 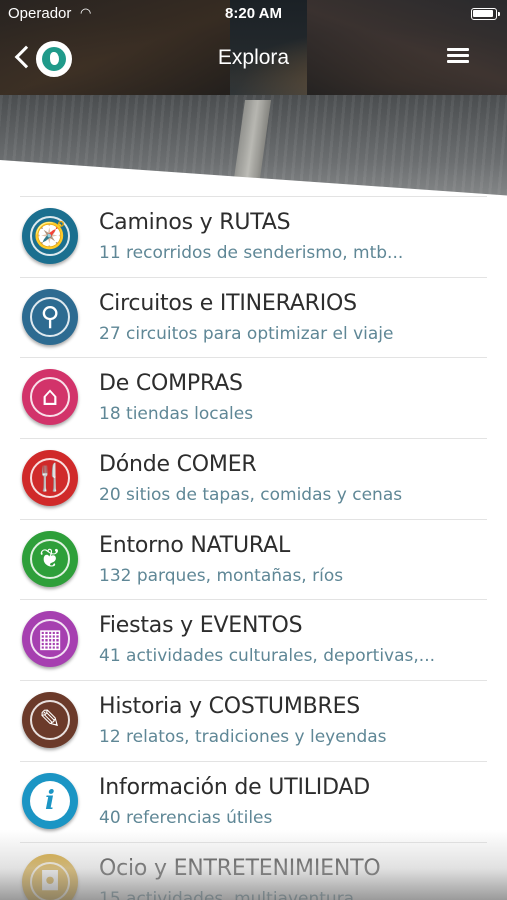 What do you see at coordinates (228, 303) in the screenshot?
I see `item-title: Circuitos e ITINERARIOS` at bounding box center [228, 303].